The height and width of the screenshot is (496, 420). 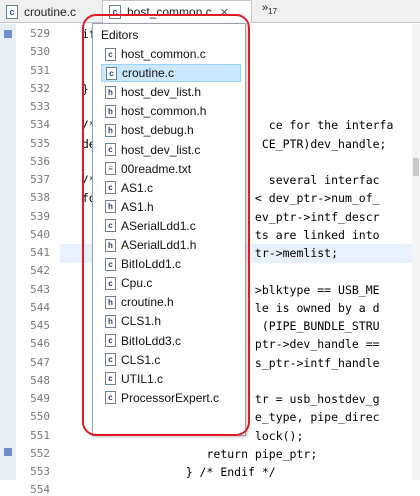 What do you see at coordinates (40, 88) in the screenshot?
I see `line-number: 532` at bounding box center [40, 88].